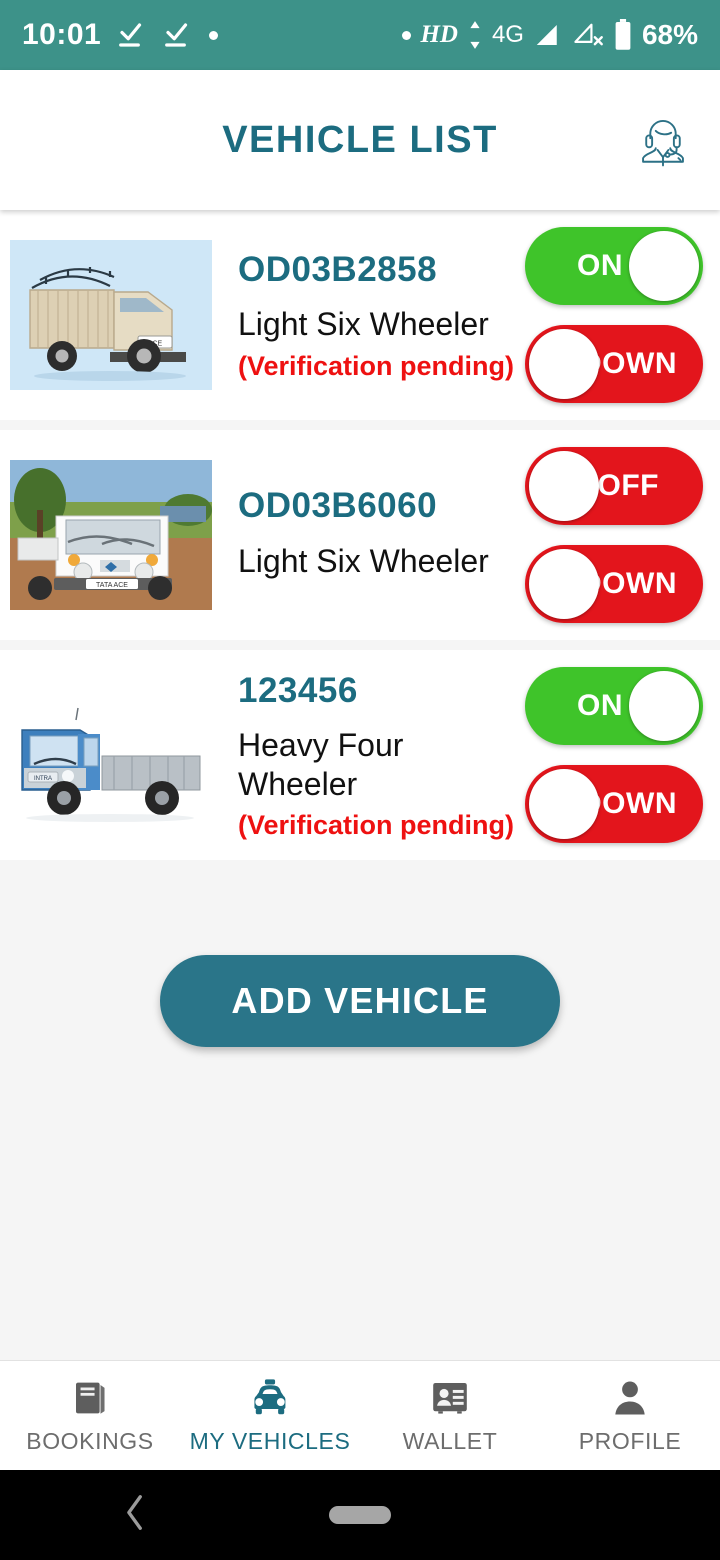 The width and height of the screenshot is (720, 1560). What do you see at coordinates (669, 34) in the screenshot?
I see `battery-percent-label: 68%` at bounding box center [669, 34].